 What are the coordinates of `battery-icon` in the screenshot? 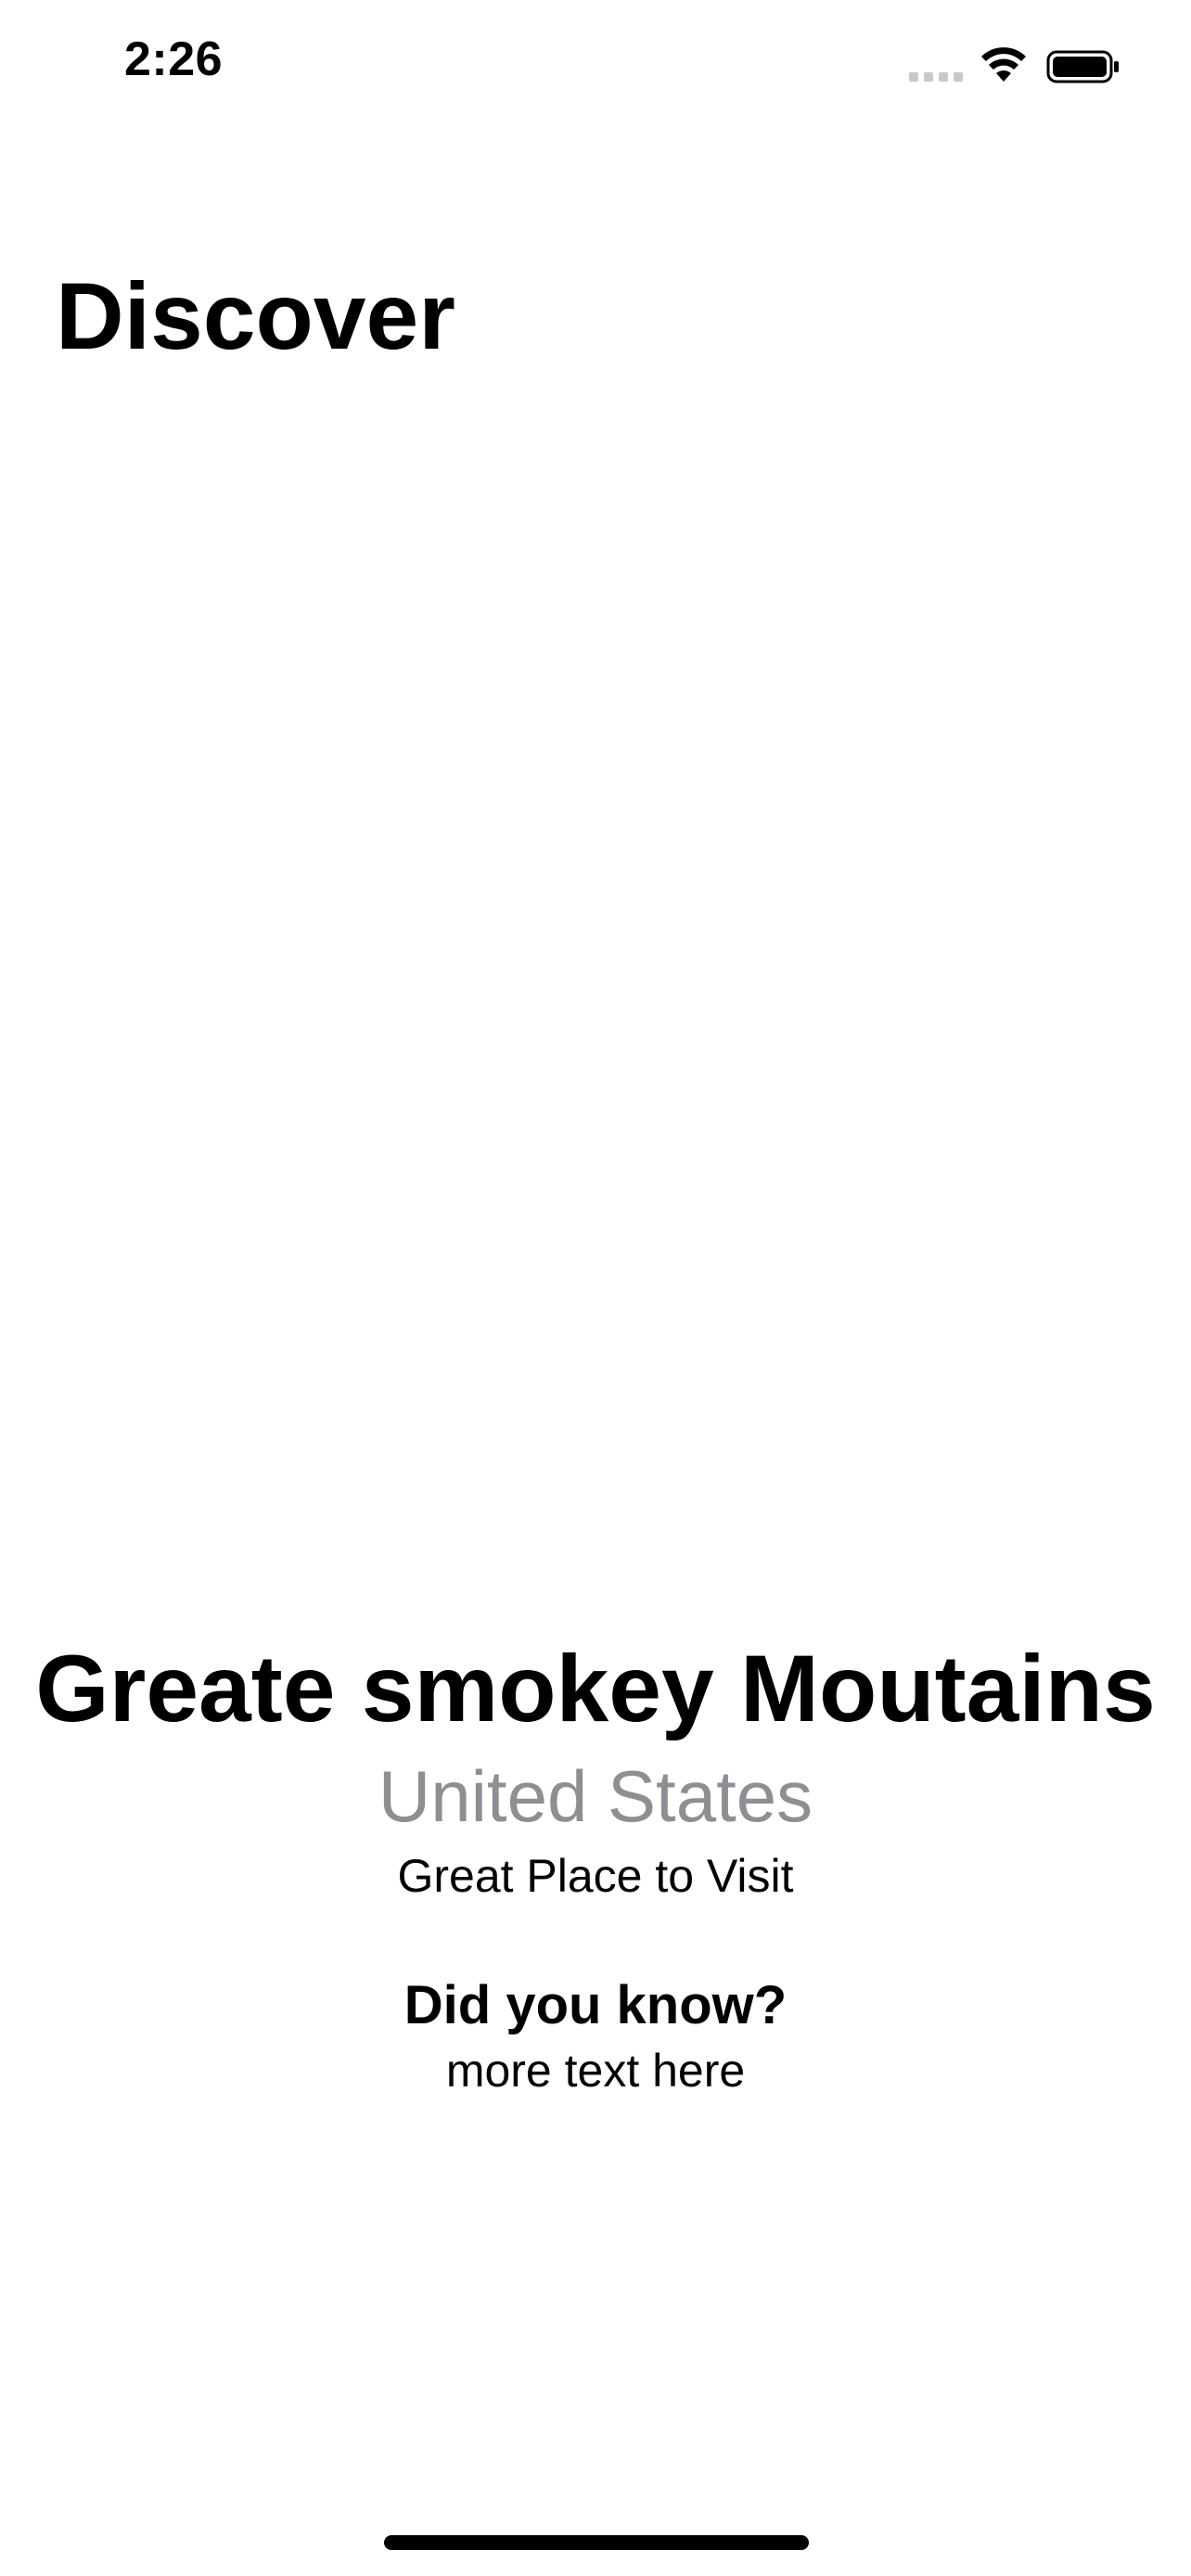 It's located at (1082, 66).